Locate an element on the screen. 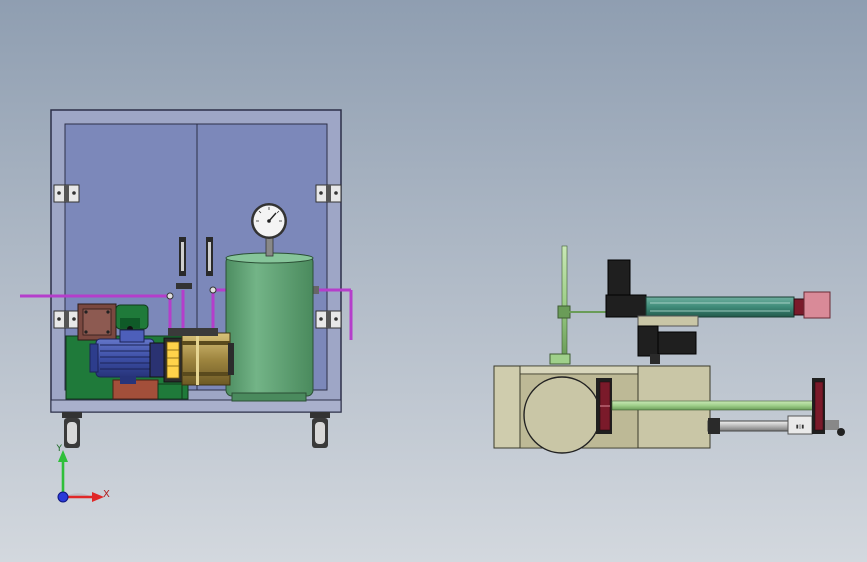  guide-rail is located at coordinates (713, 405).